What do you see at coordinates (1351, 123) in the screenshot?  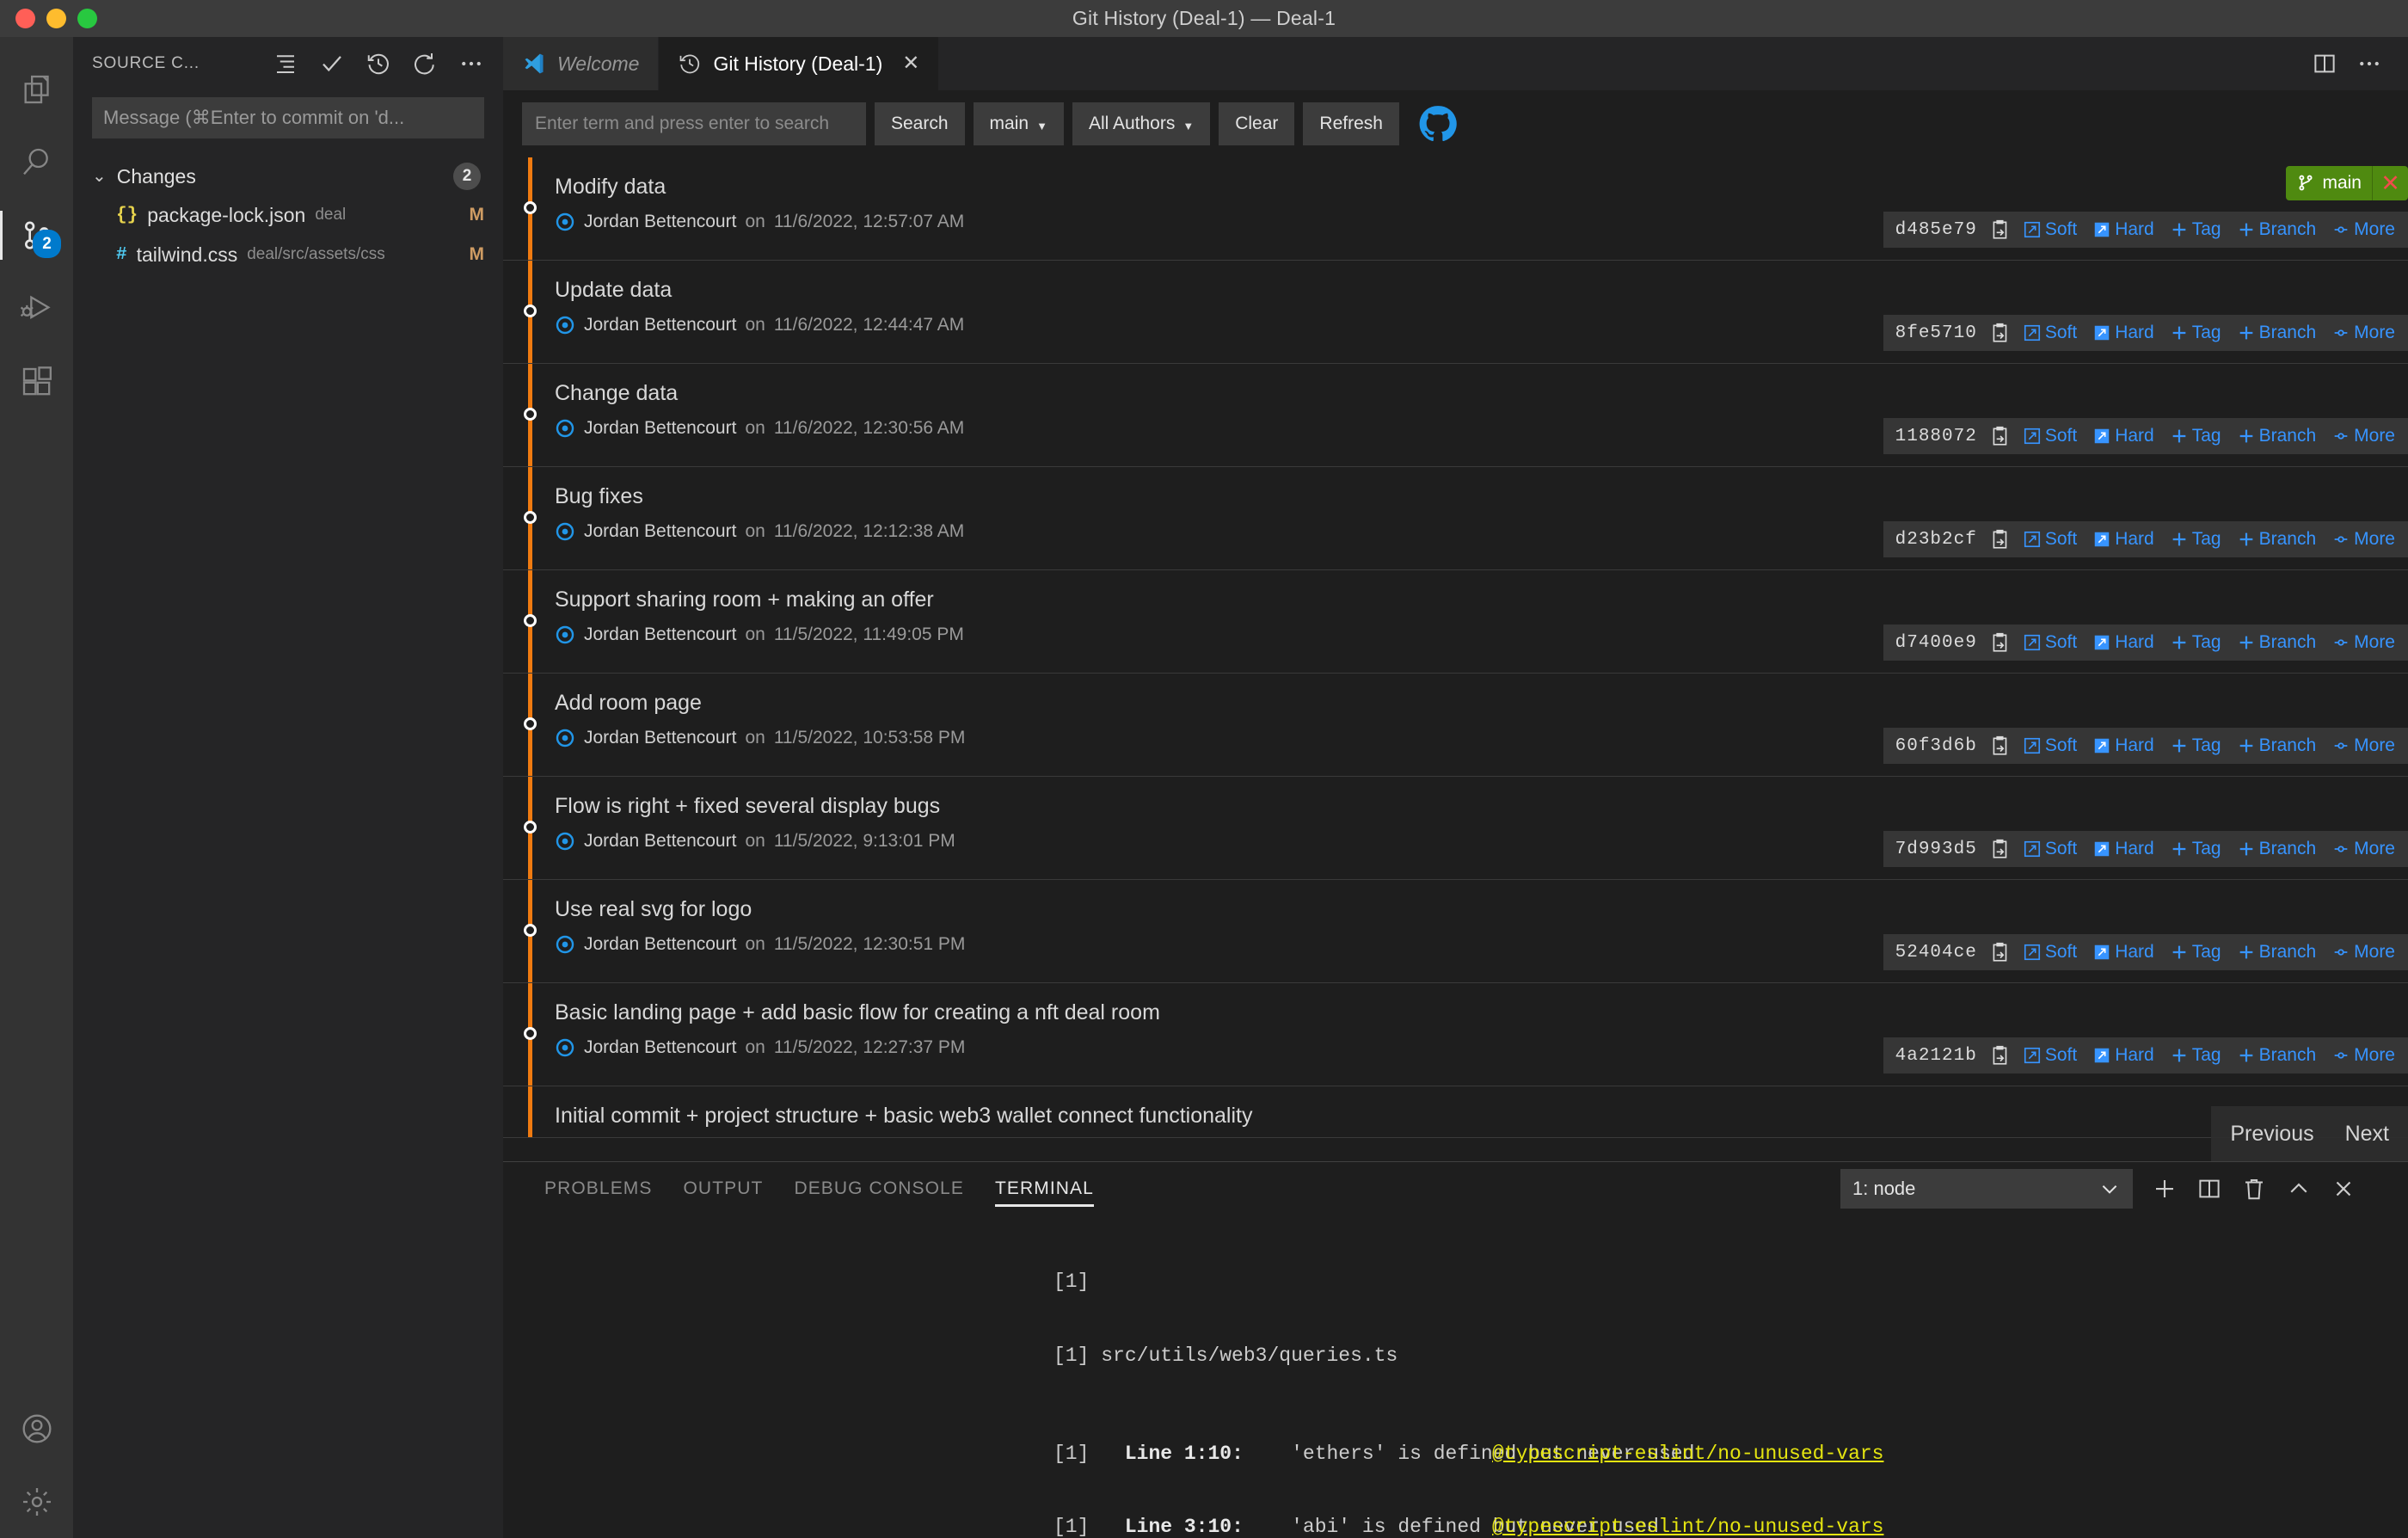 I see `refresh-button: Refresh` at bounding box center [1351, 123].